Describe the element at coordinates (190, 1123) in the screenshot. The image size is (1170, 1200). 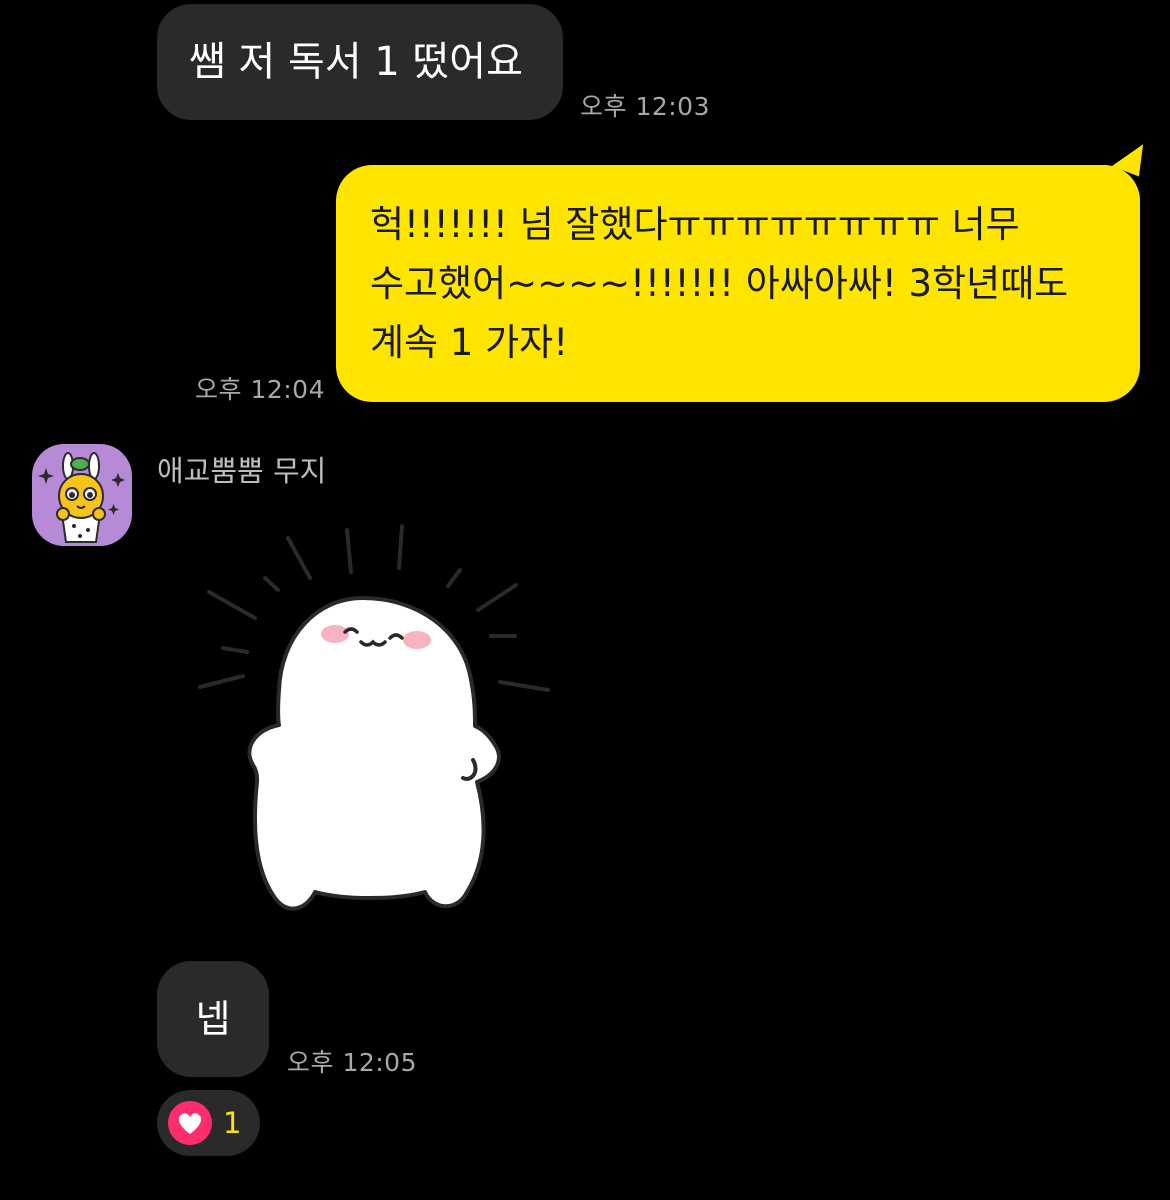
I see `heart-icon` at that location.